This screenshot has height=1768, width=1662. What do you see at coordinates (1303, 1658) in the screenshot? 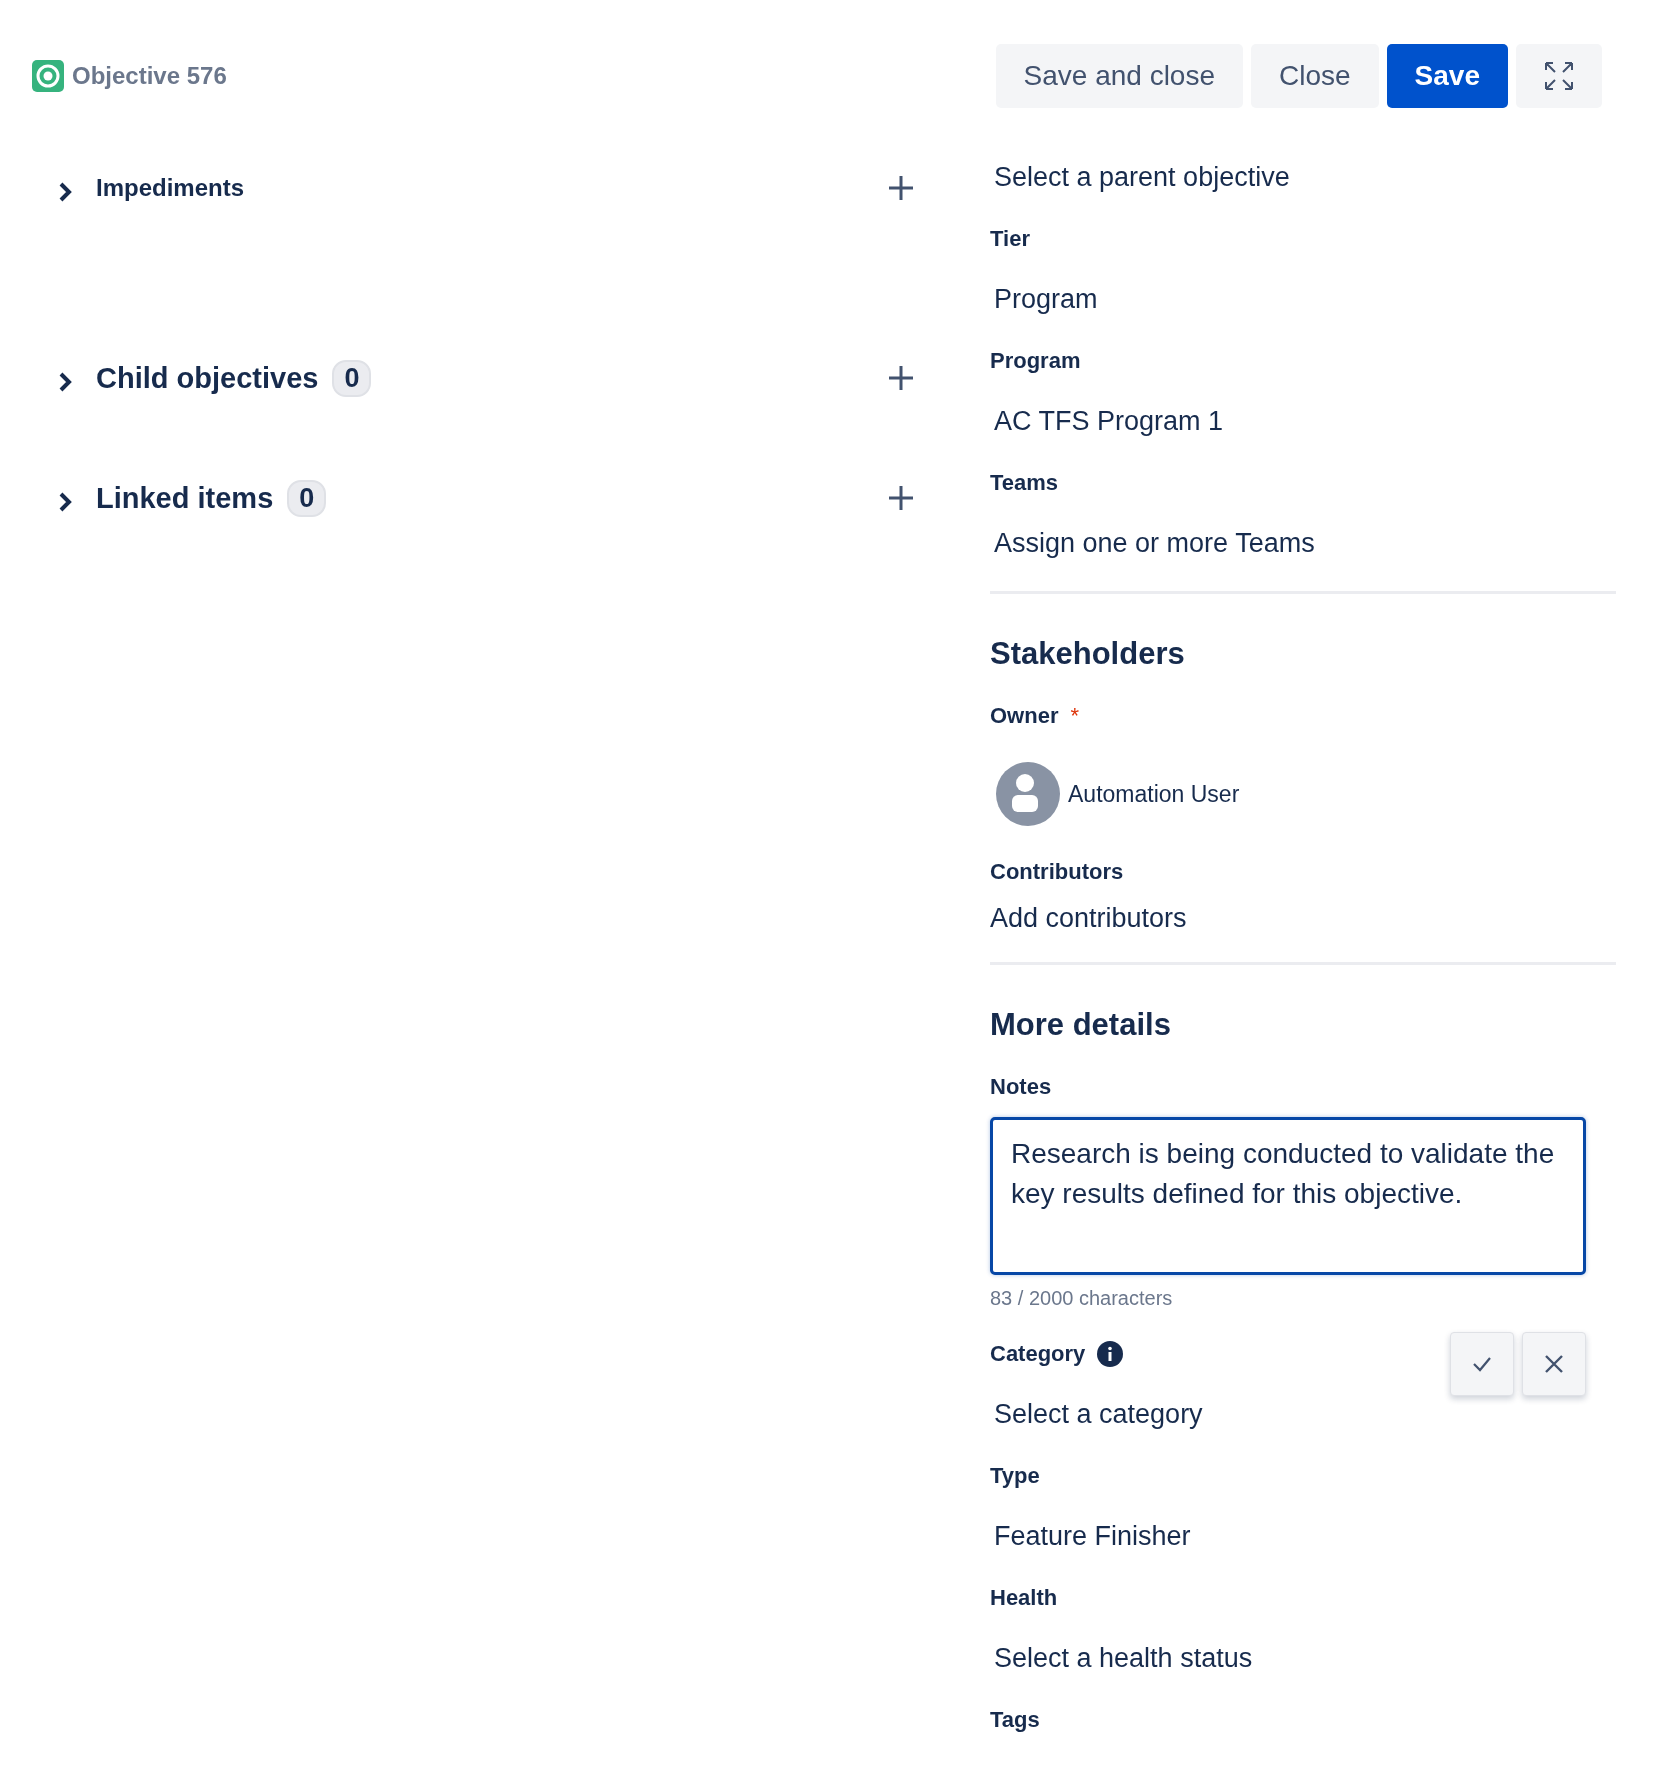
I see `select-field: Select a health status` at bounding box center [1303, 1658].